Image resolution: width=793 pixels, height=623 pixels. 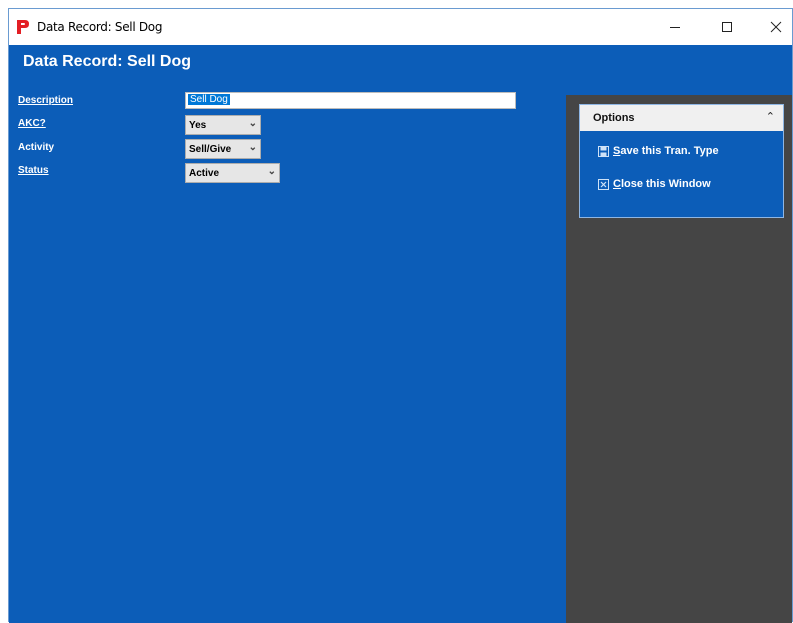 What do you see at coordinates (100, 27) in the screenshot?
I see `window-title: Data Record: Sell Dog` at bounding box center [100, 27].